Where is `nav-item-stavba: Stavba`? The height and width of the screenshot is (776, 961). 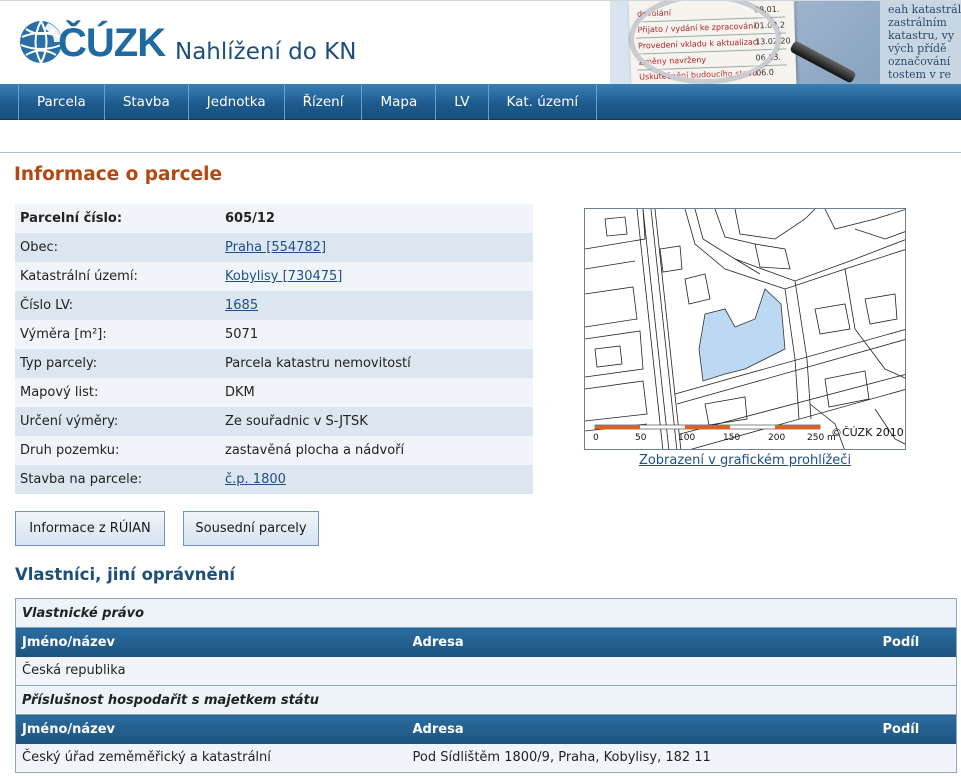 nav-item-stavba: Stavba is located at coordinates (147, 102).